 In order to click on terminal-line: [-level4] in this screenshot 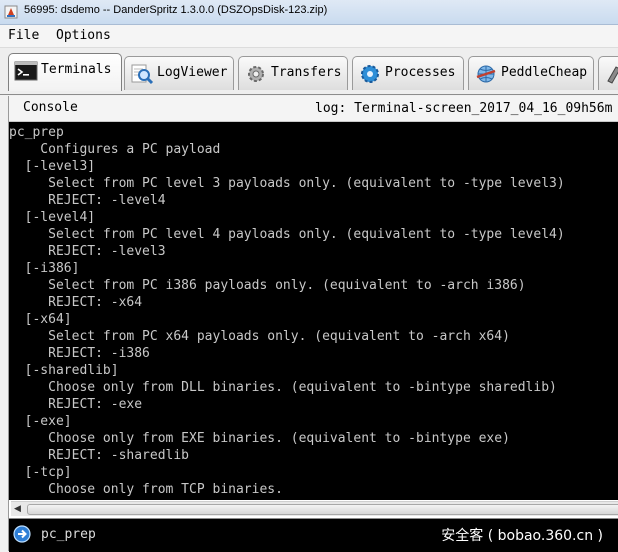, I will do `click(52, 217)`.